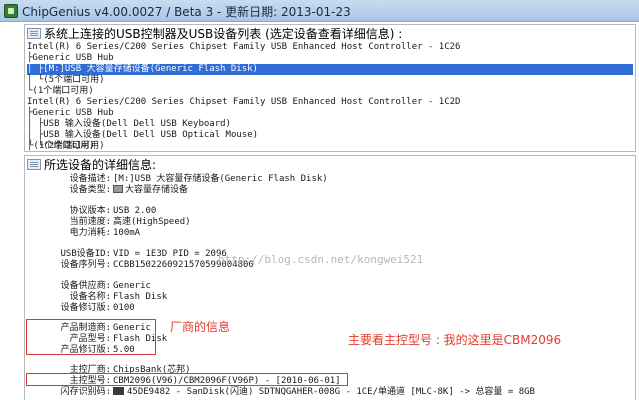 This screenshot has width=639, height=400. I want to click on details-header-text: 所选设备的详细信息:, so click(100, 165).